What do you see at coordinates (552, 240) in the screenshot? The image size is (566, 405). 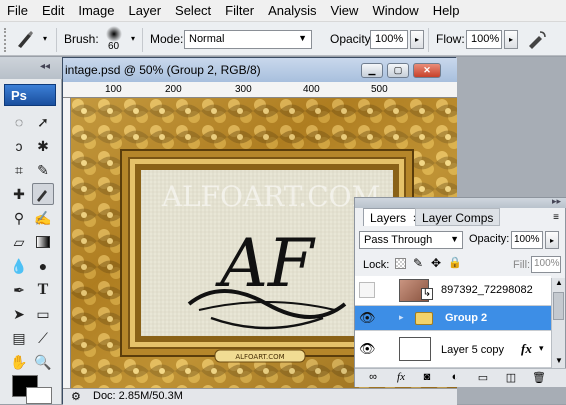 I see `layer-opacity-arrow-icon: ▸` at bounding box center [552, 240].